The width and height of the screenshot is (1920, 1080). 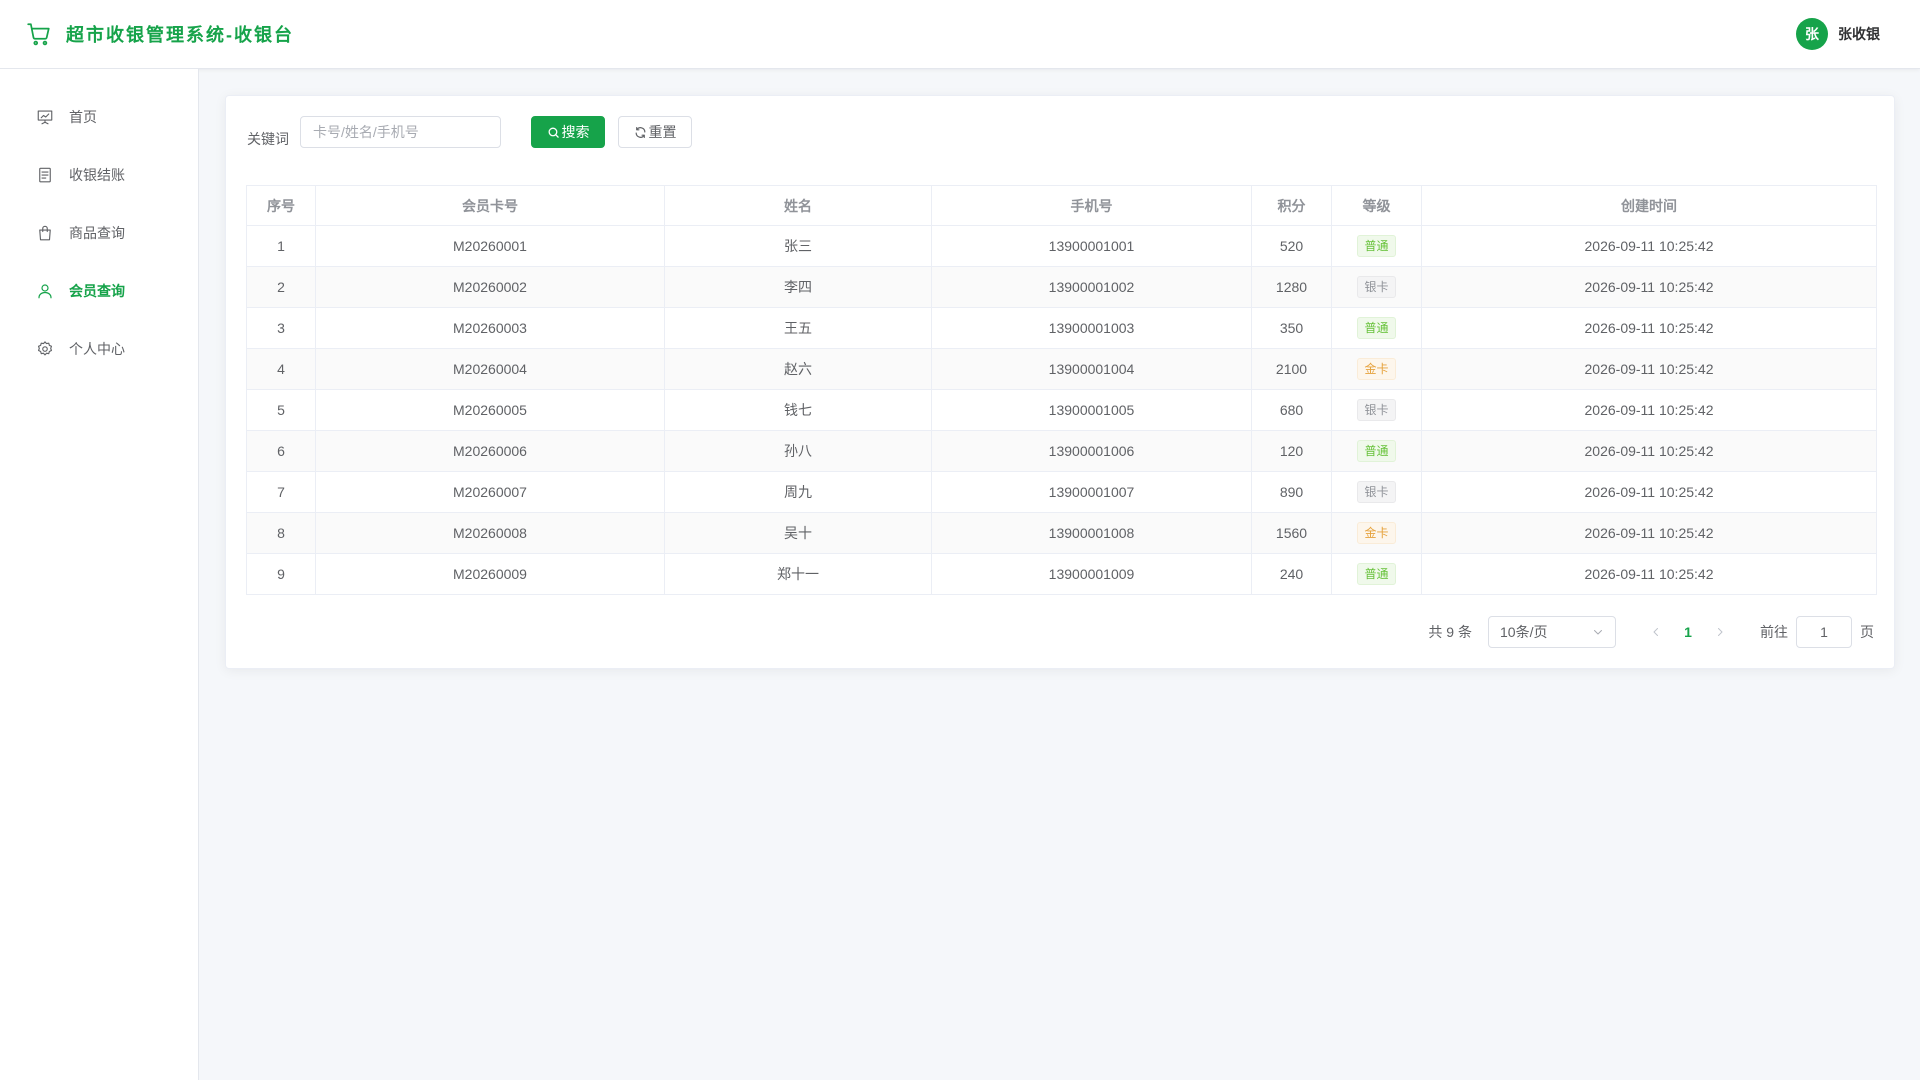 What do you see at coordinates (490, 369) in the screenshot?
I see `cell-card-number: M20260004` at bounding box center [490, 369].